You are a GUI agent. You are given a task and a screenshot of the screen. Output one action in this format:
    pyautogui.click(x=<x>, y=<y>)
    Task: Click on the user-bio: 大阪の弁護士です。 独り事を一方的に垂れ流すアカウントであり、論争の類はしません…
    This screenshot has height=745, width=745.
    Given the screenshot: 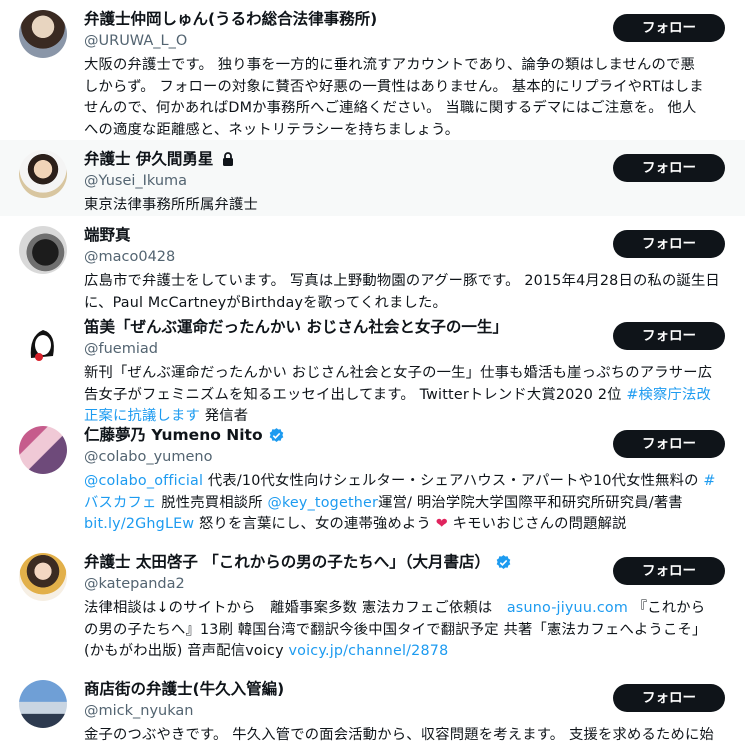 What is the action you would take?
    pyautogui.click(x=394, y=97)
    